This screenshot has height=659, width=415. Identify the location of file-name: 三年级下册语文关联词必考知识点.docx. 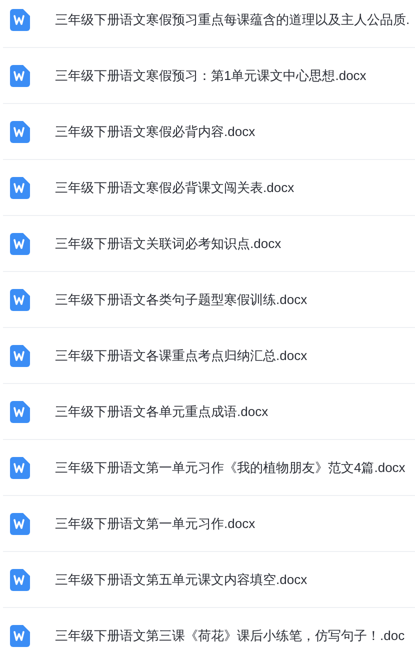
(168, 244).